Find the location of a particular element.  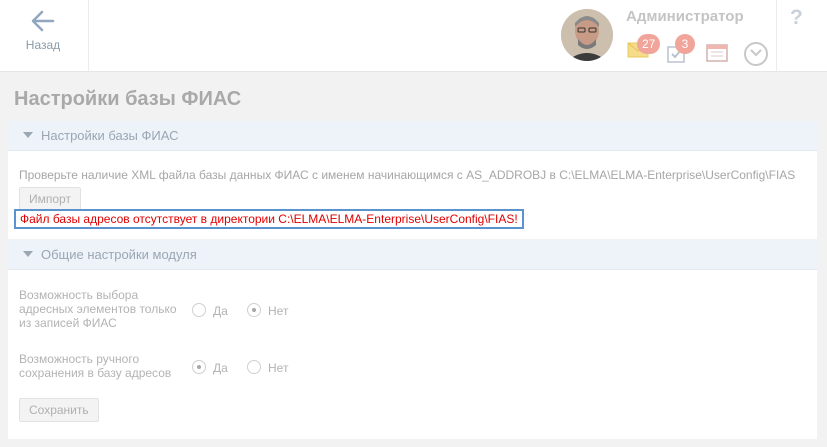

import-button: Импорт is located at coordinates (50, 199).